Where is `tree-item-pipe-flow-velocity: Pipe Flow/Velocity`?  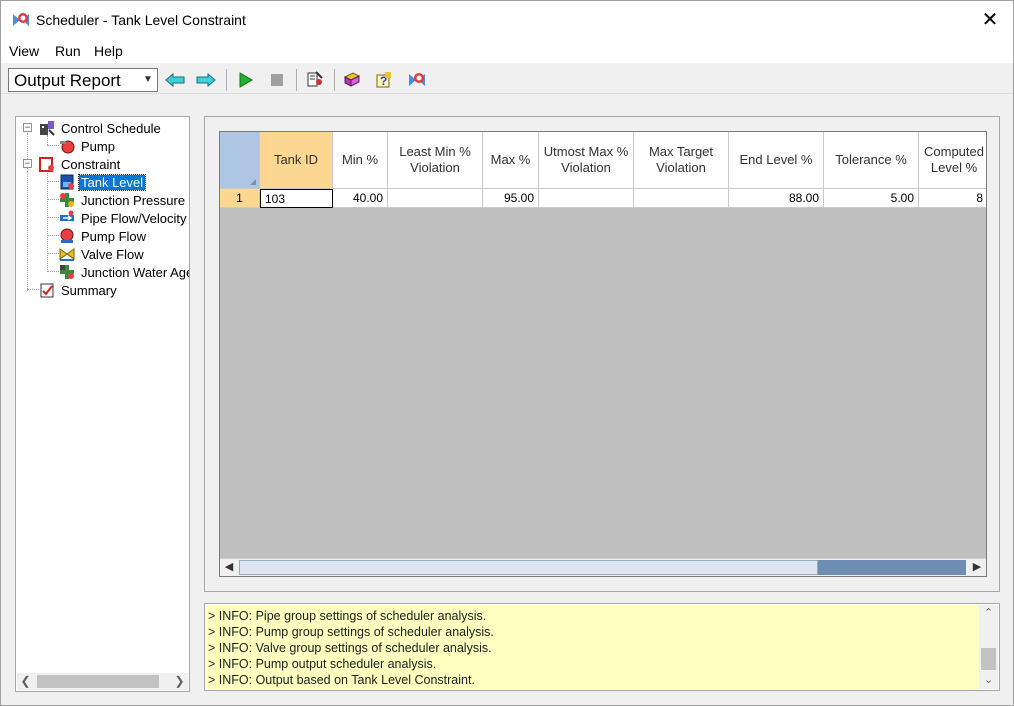 tree-item-pipe-flow-velocity: Pipe Flow/Velocity is located at coordinates (124, 218).